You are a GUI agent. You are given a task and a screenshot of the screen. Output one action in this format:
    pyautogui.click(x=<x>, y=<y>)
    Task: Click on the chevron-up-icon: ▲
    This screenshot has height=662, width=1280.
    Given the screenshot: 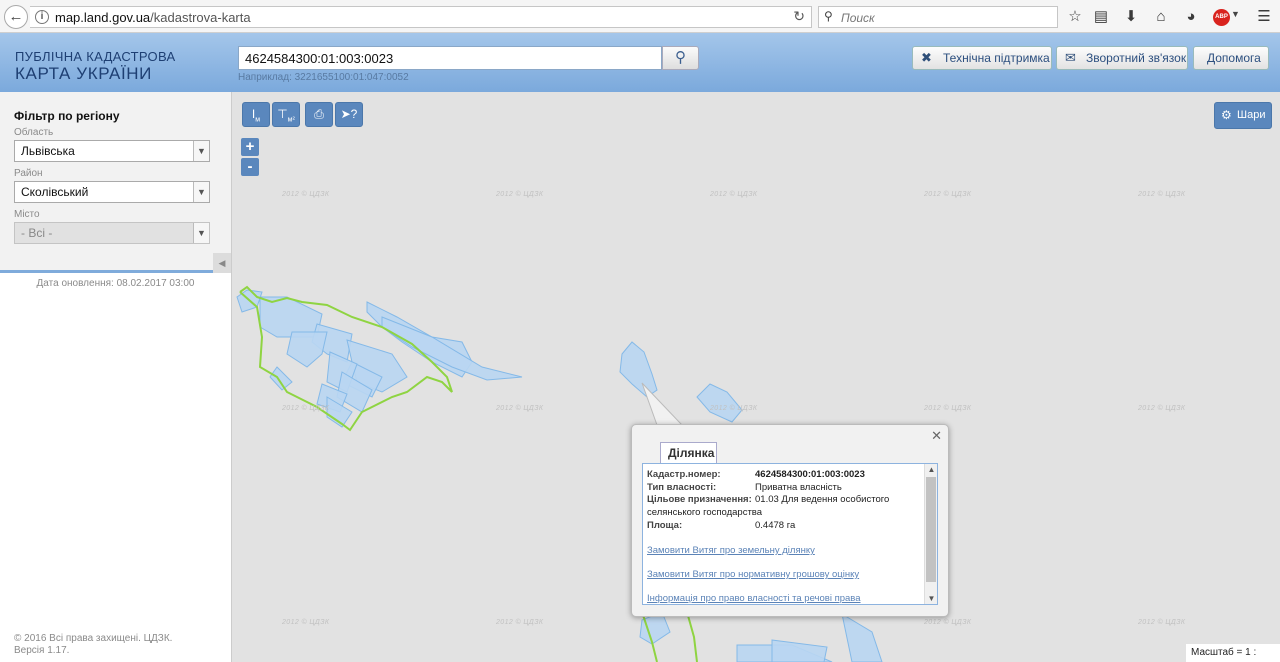 What is the action you would take?
    pyautogui.click(x=931, y=469)
    